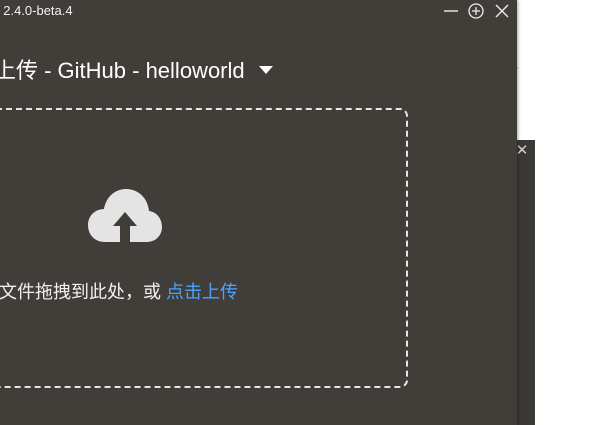 This screenshot has height=425, width=614. I want to click on minimize-icon, so click(451, 11).